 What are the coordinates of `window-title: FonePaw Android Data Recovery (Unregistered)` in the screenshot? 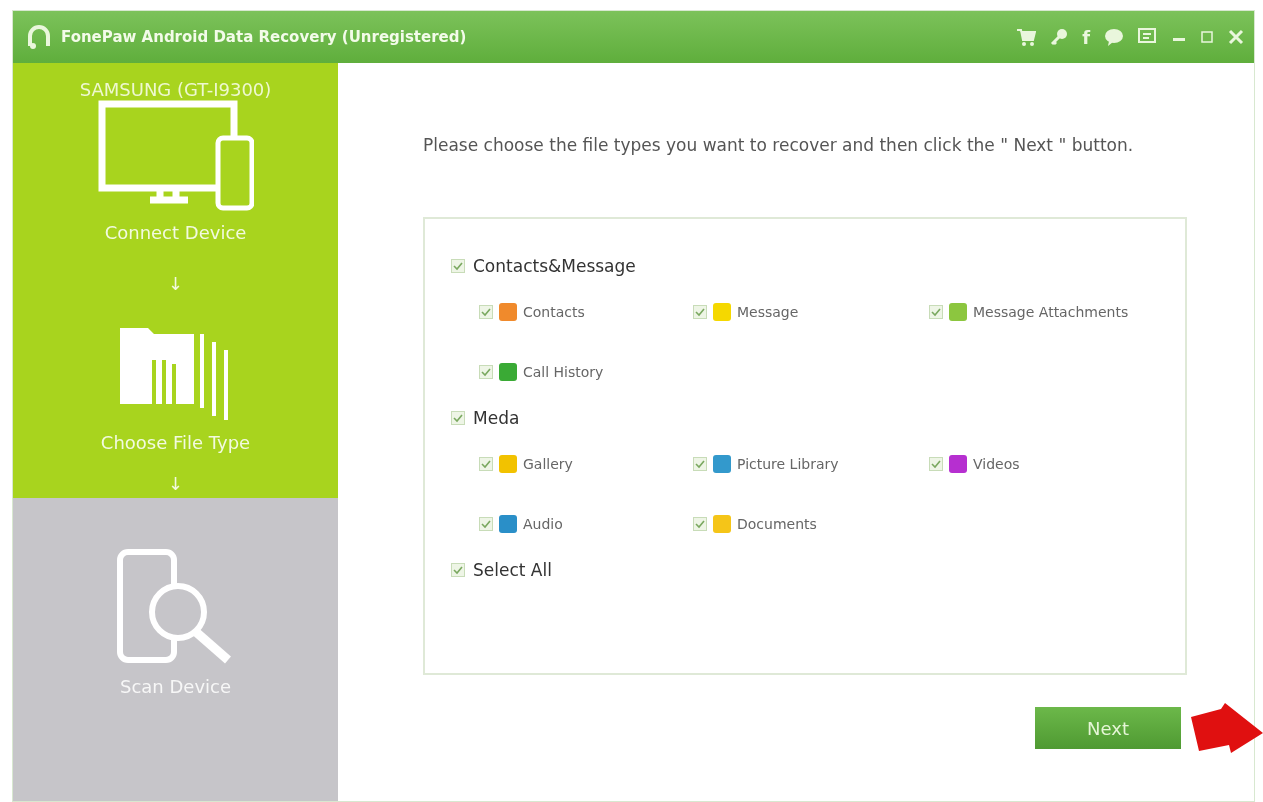 It's located at (264, 37).